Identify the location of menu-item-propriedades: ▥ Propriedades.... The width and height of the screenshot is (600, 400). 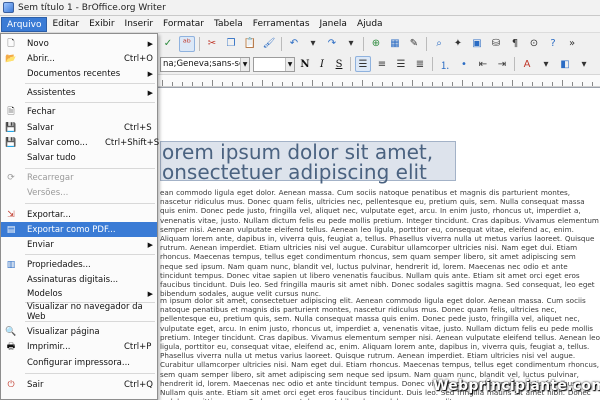
(79, 264).